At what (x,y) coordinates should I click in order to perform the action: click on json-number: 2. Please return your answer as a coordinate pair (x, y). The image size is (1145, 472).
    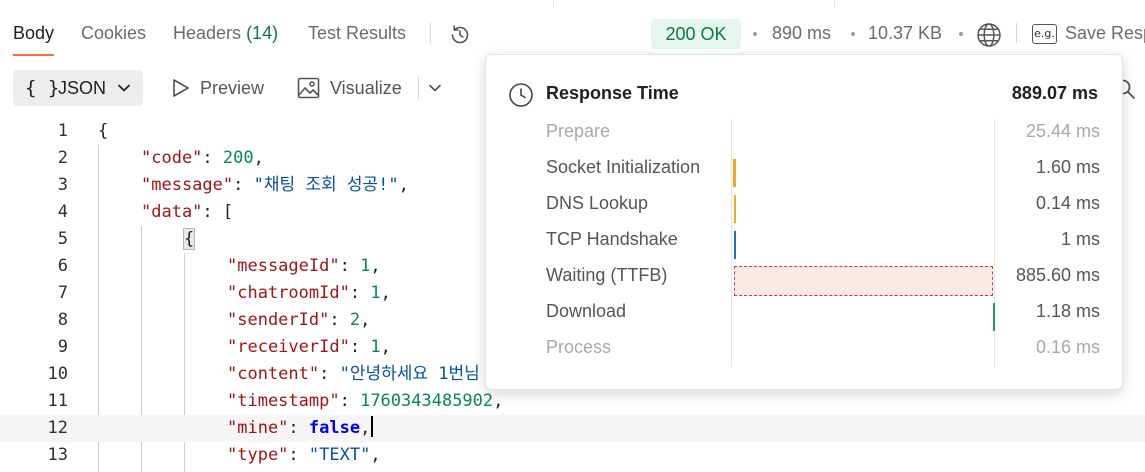
    Looking at the image, I should click on (355, 320).